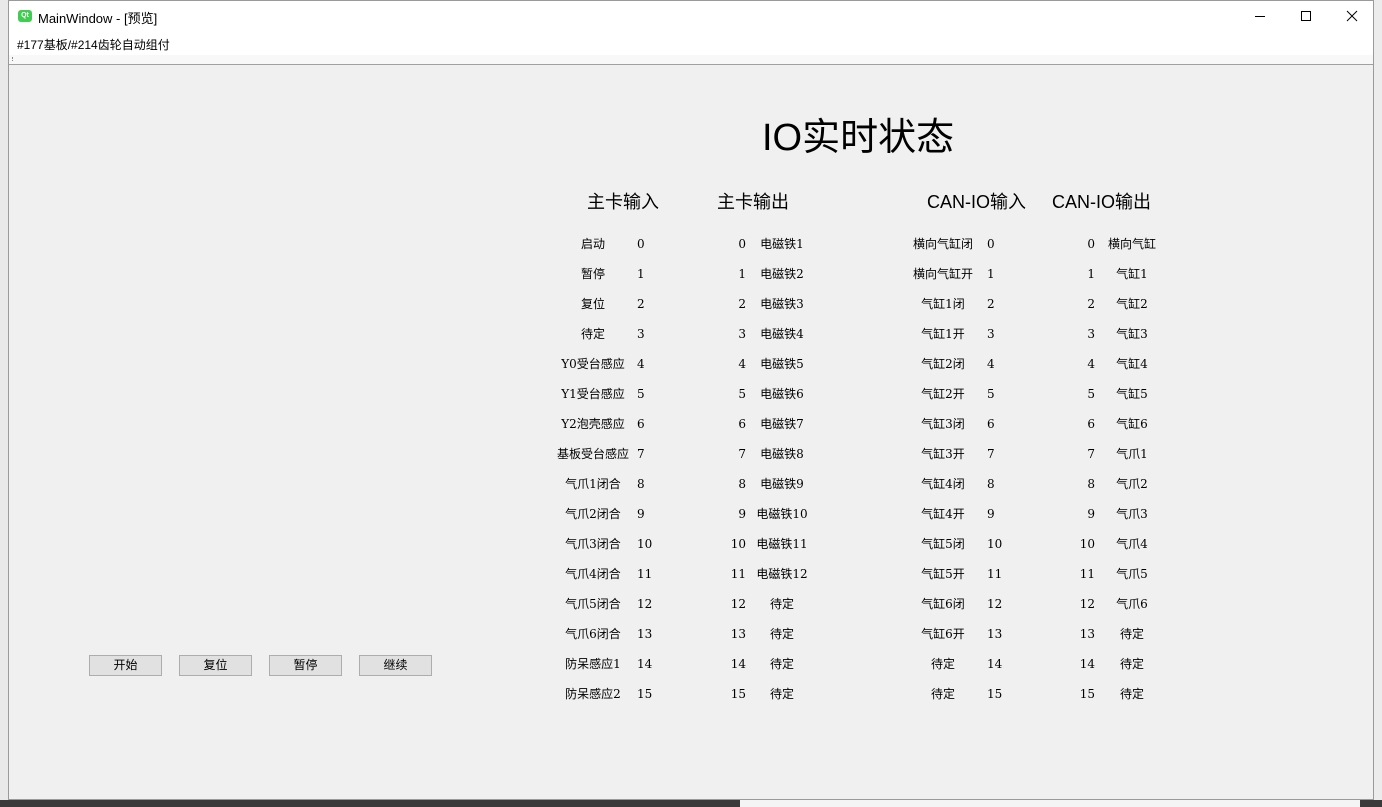 The image size is (1382, 807). I want to click on can-input-index: 11, so click(995, 574).